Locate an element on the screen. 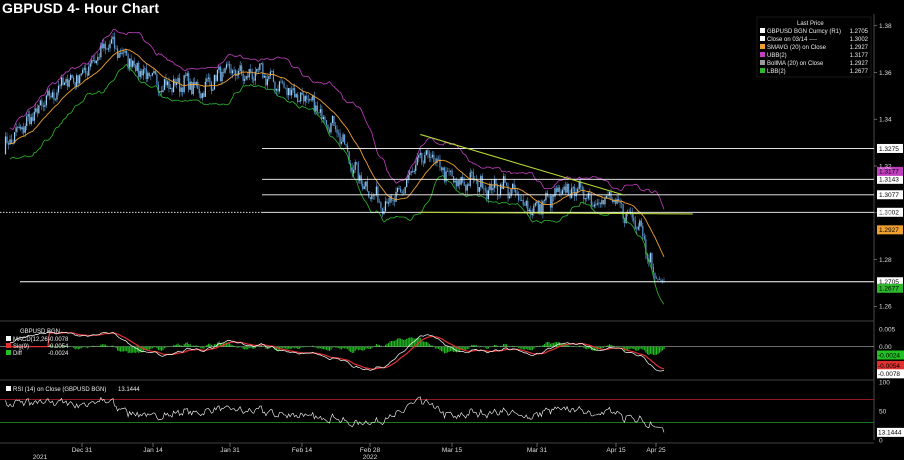  level-tag-label: 1.3275 is located at coordinates (889, 149).